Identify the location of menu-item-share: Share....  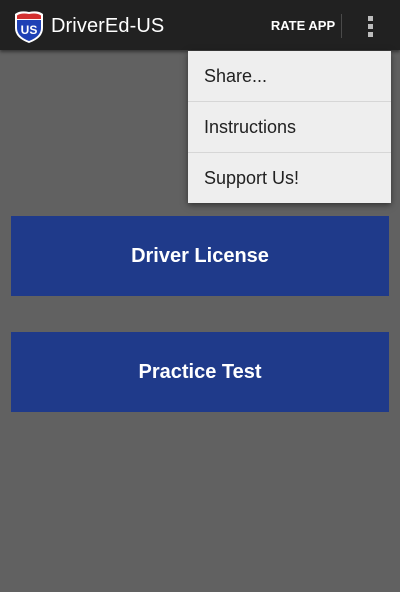
(289, 76).